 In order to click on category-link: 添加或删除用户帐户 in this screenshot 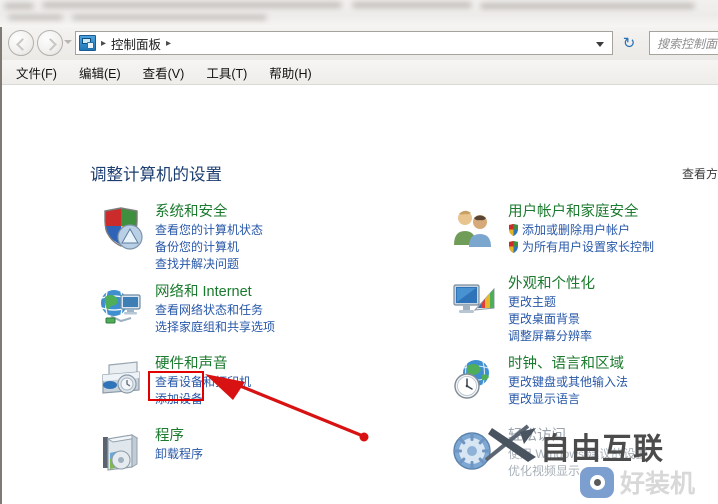, I will do `click(613, 230)`.